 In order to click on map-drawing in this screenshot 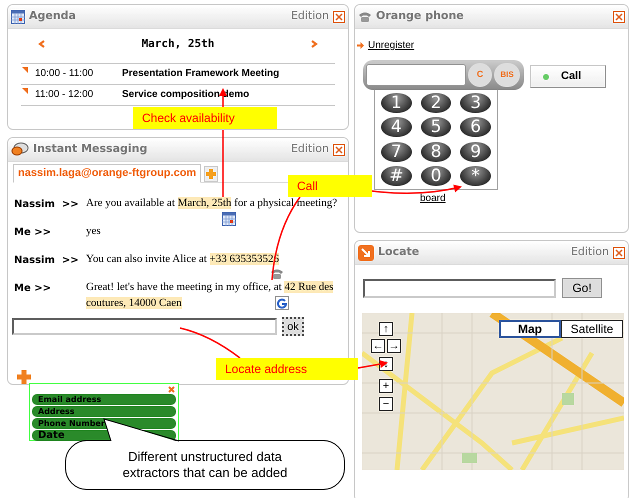, I will do `click(493, 391)`.